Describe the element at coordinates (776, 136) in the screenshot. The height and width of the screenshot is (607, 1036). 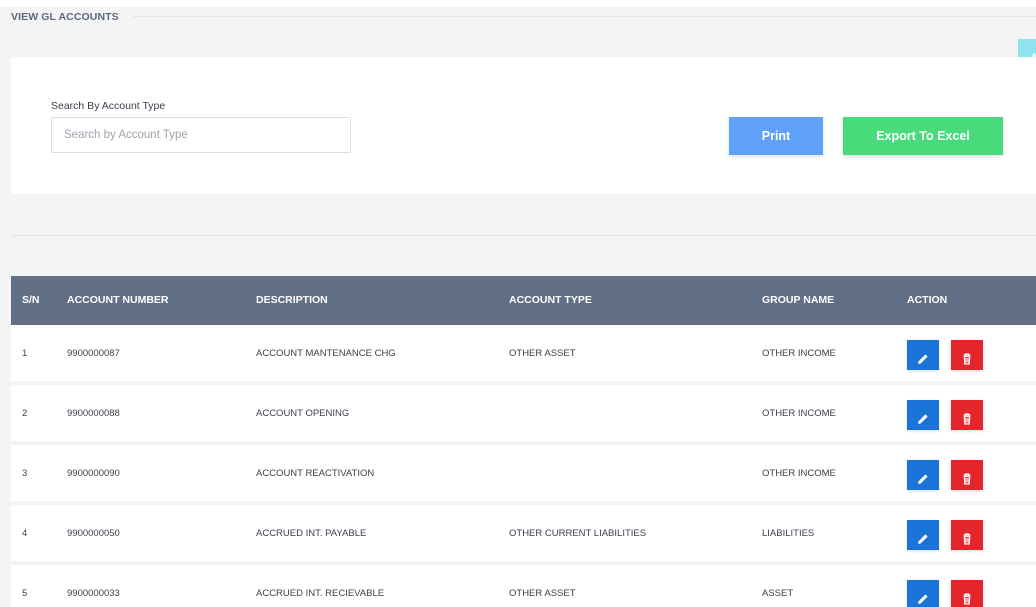
I see `print-button: Print` at that location.